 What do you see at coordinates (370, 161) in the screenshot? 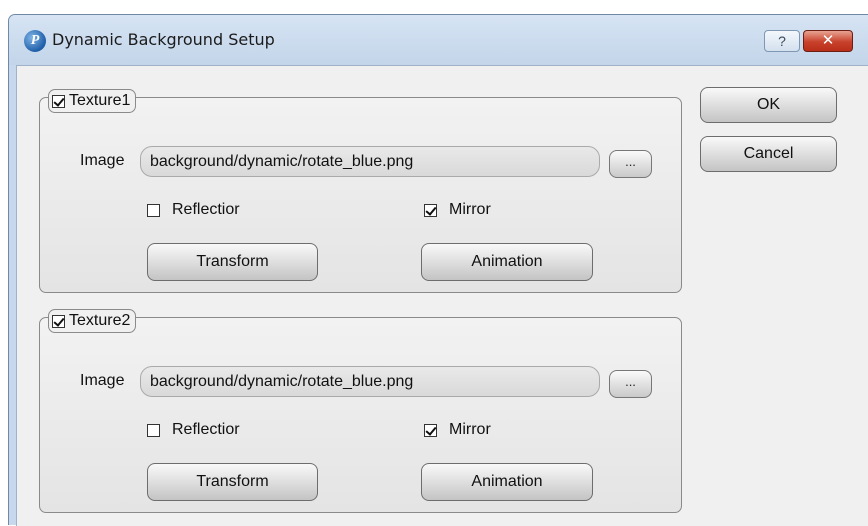
I see `texture1-image-field: background/dynamic/rotate_blue.png` at bounding box center [370, 161].